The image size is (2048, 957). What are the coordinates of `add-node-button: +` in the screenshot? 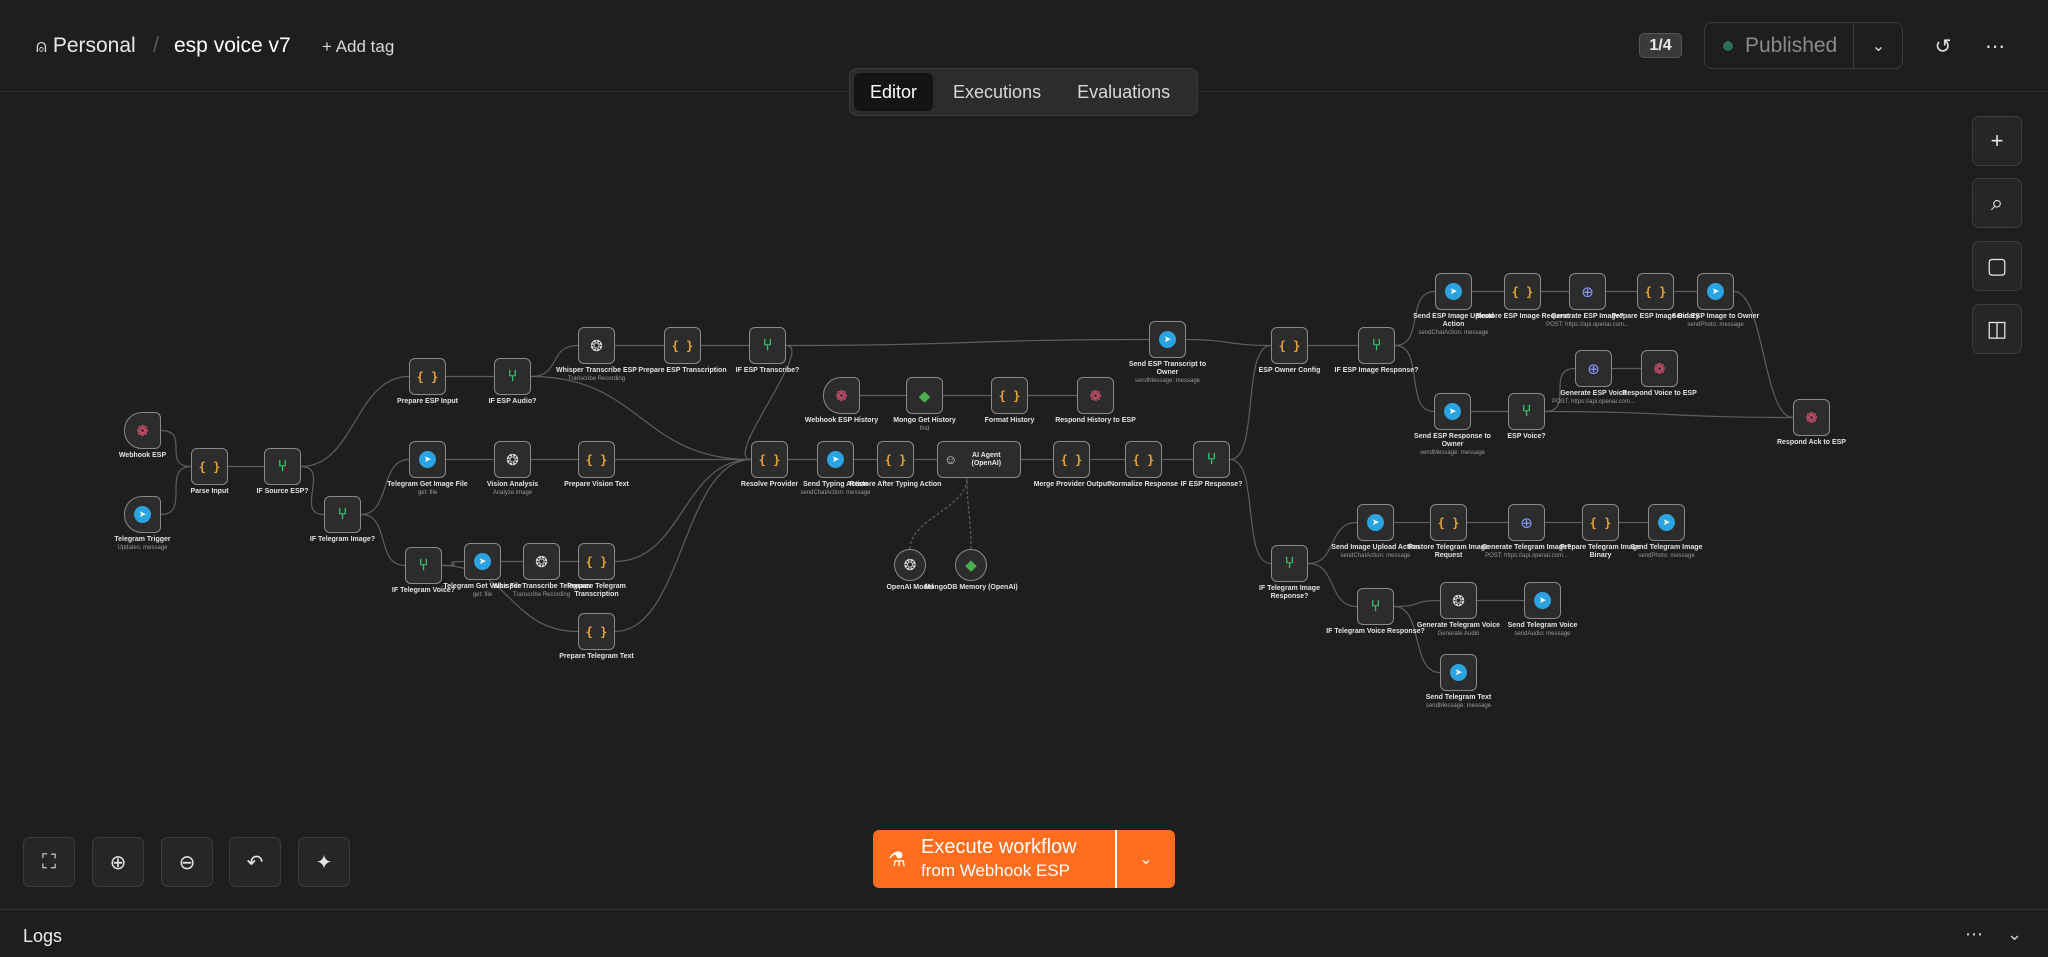 It's located at (1997, 141).